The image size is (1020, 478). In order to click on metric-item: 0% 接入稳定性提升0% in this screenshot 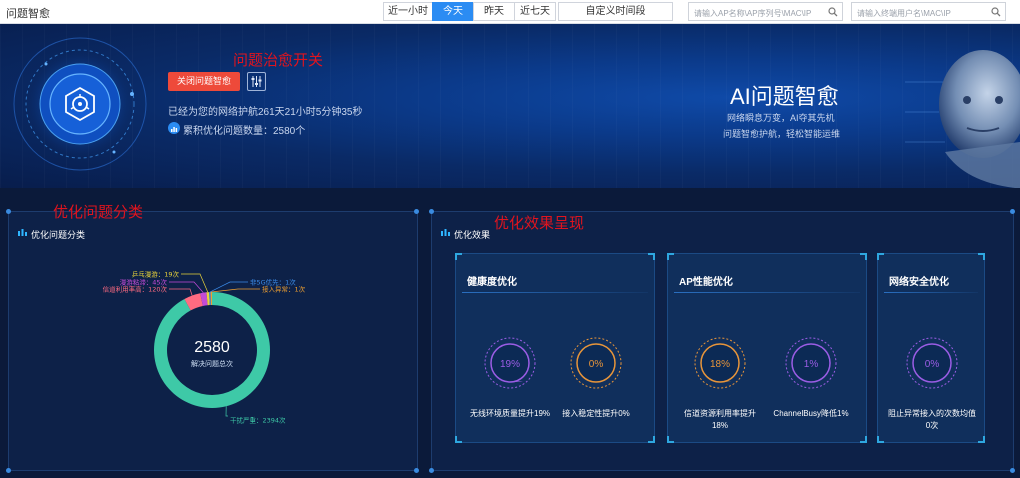, I will do `click(596, 378)`.